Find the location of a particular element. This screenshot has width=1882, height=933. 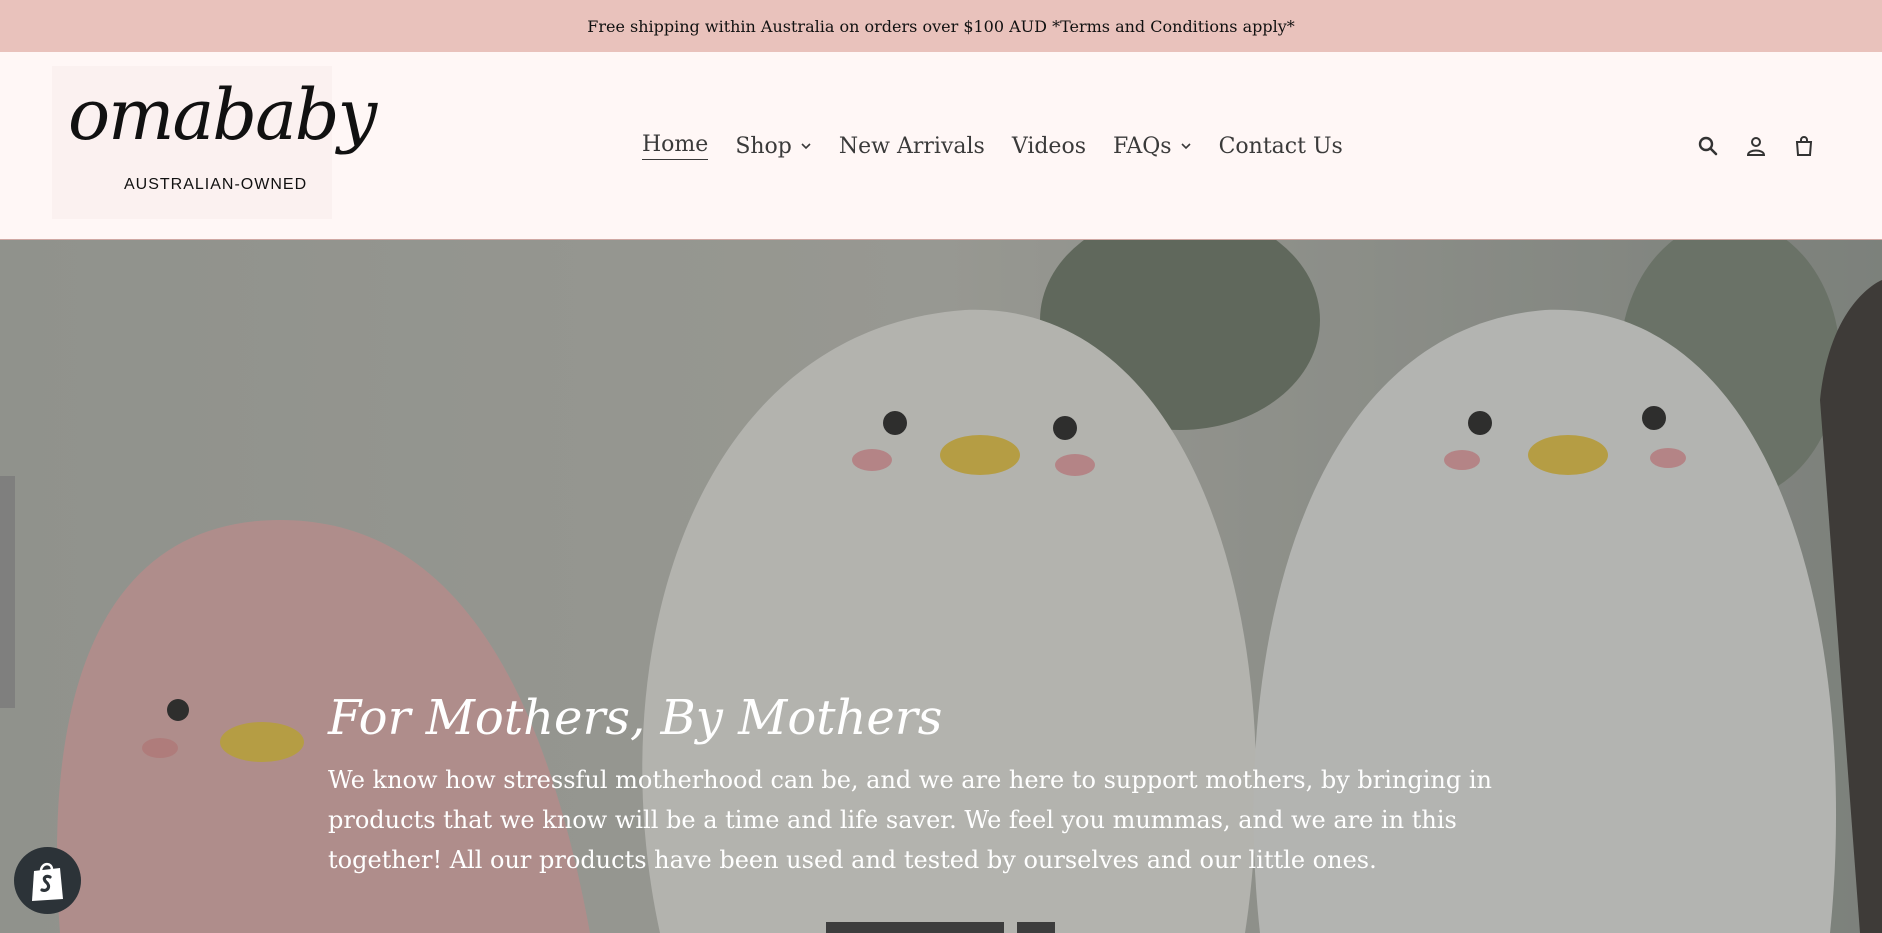

cart-icon is located at coordinates (1804, 146).